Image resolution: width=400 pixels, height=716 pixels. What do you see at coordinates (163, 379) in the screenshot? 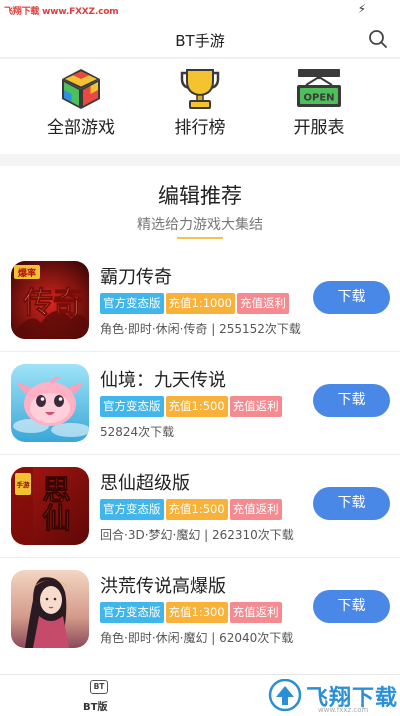
I see `game-name: 仙境：九天传说` at bounding box center [163, 379].